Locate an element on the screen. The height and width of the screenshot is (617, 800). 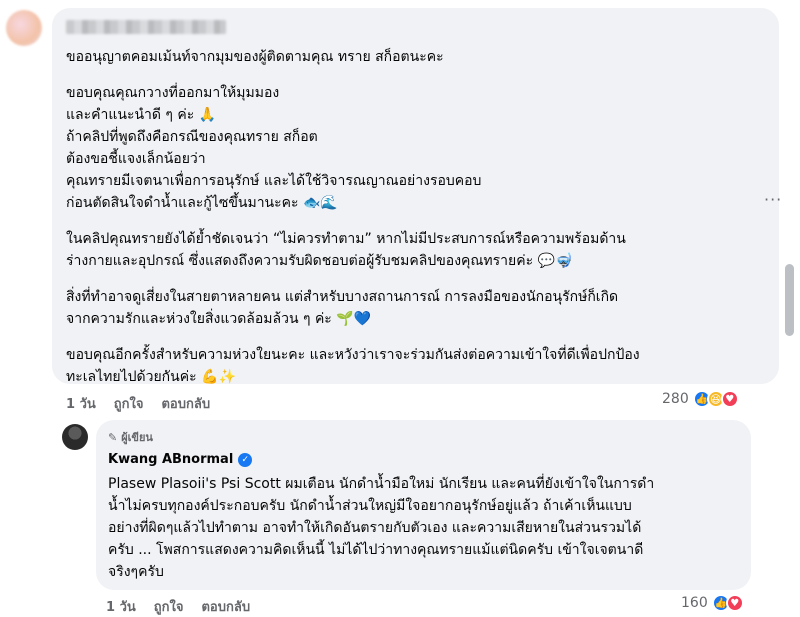
pen-icon: ✎ is located at coordinates (113, 437).